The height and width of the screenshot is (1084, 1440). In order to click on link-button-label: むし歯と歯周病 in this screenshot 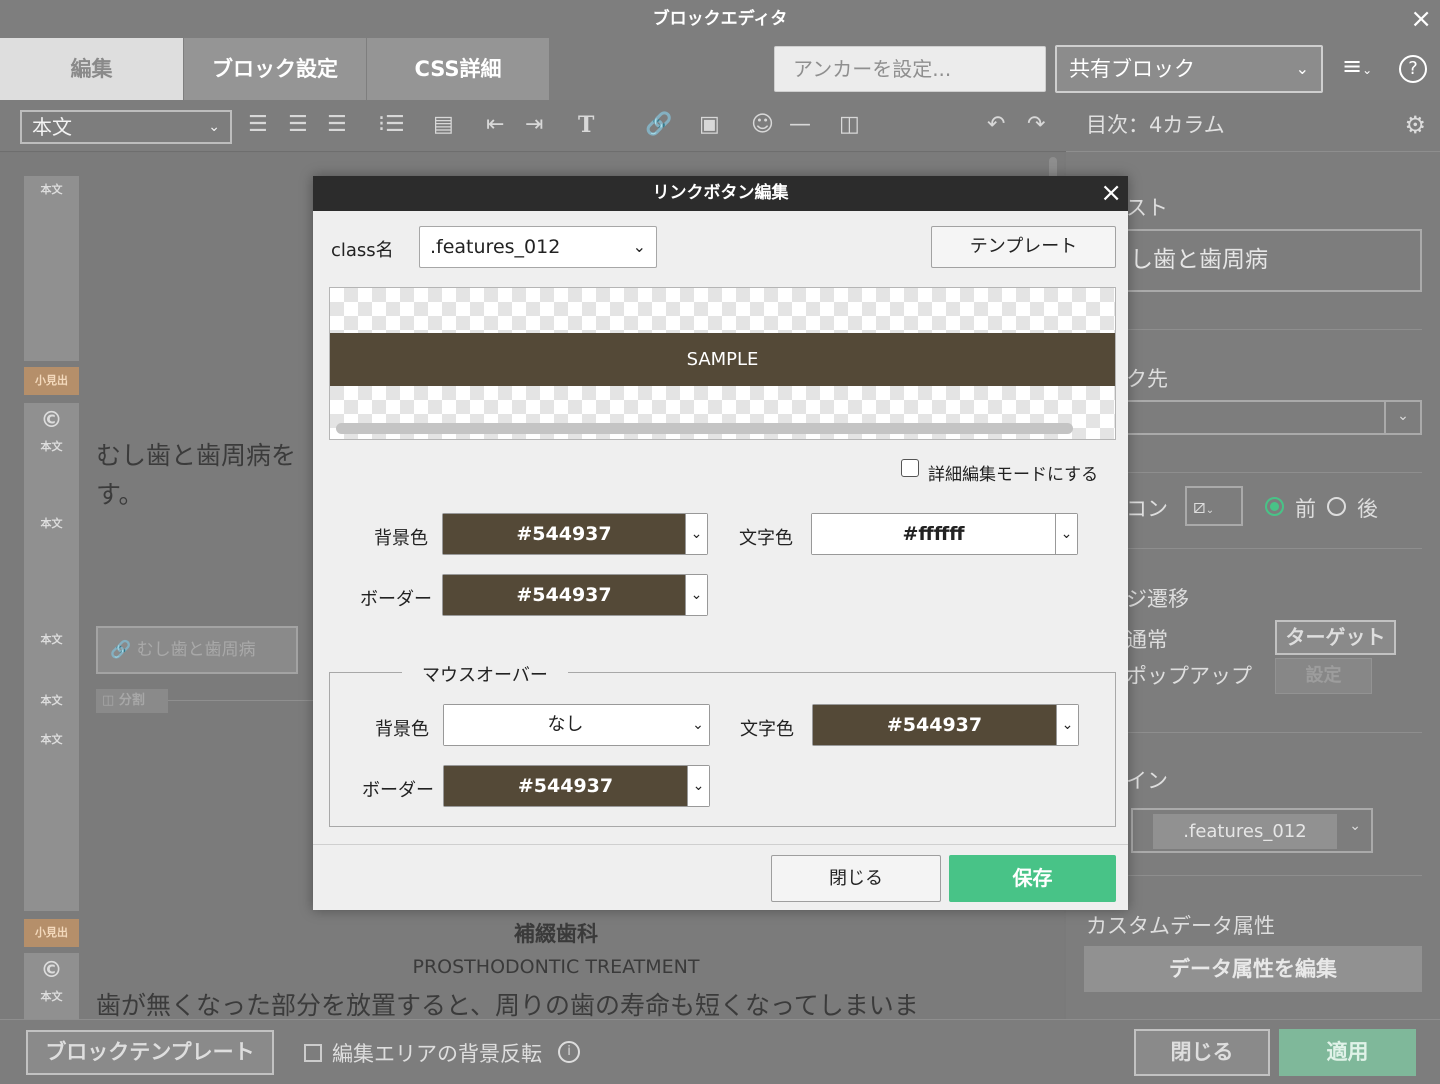, I will do `click(196, 650)`.